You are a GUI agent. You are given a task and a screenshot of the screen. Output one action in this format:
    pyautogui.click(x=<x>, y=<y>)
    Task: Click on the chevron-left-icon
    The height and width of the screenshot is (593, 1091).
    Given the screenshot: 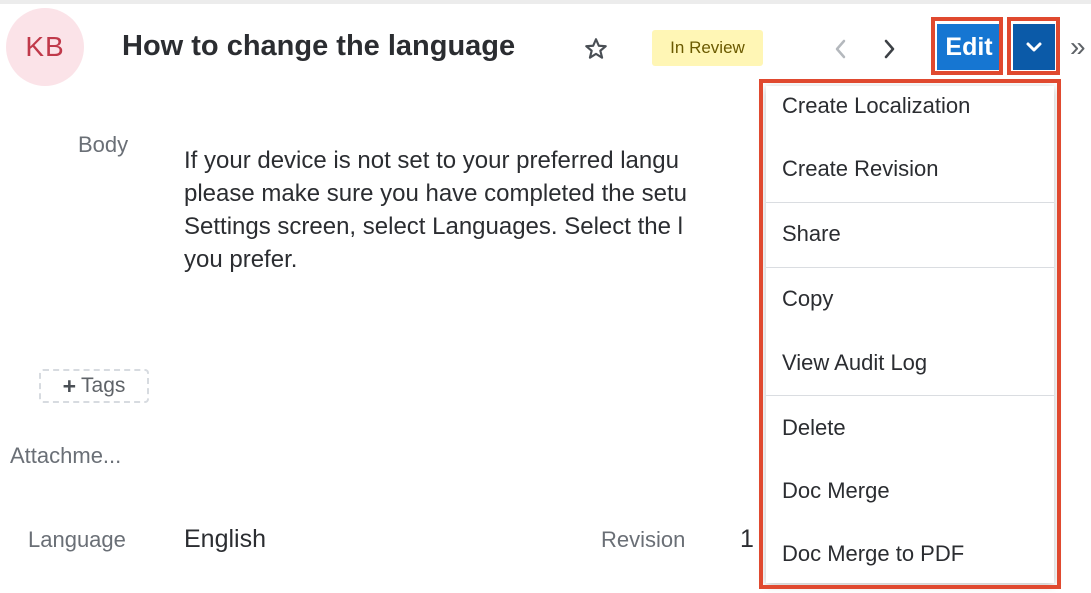 What is the action you would take?
    pyautogui.click(x=840, y=49)
    